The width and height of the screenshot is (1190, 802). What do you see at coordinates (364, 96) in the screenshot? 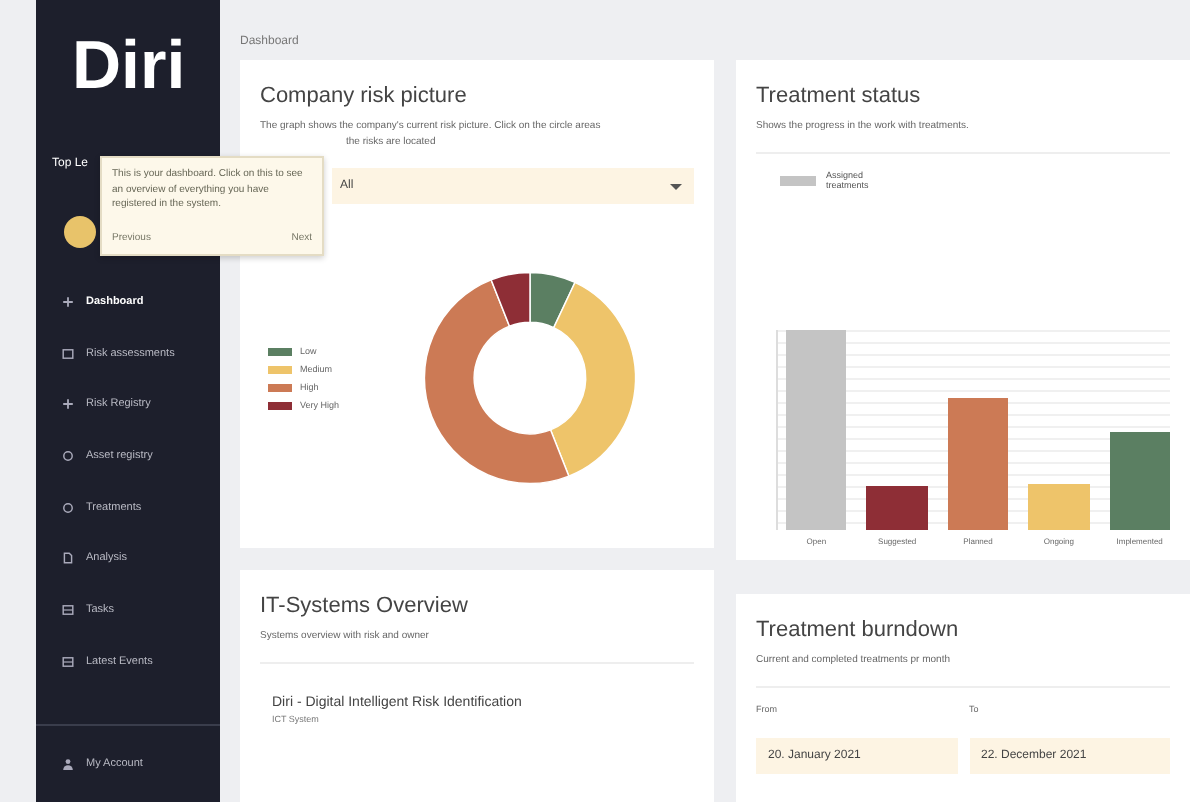
I see `card-title: Company risk picture` at bounding box center [364, 96].